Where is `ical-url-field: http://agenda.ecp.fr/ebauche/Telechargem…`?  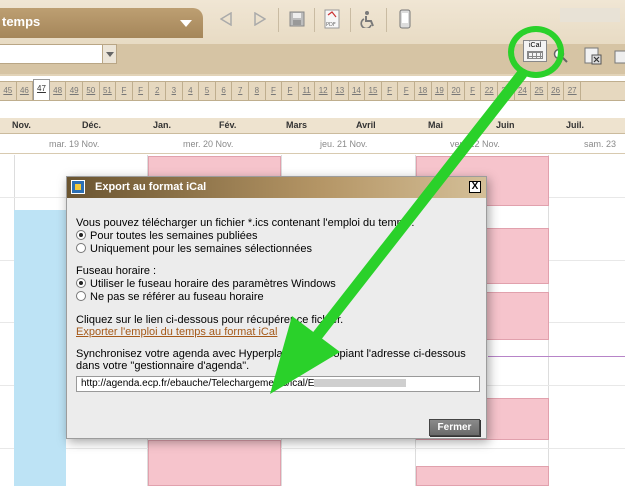
ical-url-field: http://agenda.ecp.fr/ebauche/Telechargem… is located at coordinates (278, 384).